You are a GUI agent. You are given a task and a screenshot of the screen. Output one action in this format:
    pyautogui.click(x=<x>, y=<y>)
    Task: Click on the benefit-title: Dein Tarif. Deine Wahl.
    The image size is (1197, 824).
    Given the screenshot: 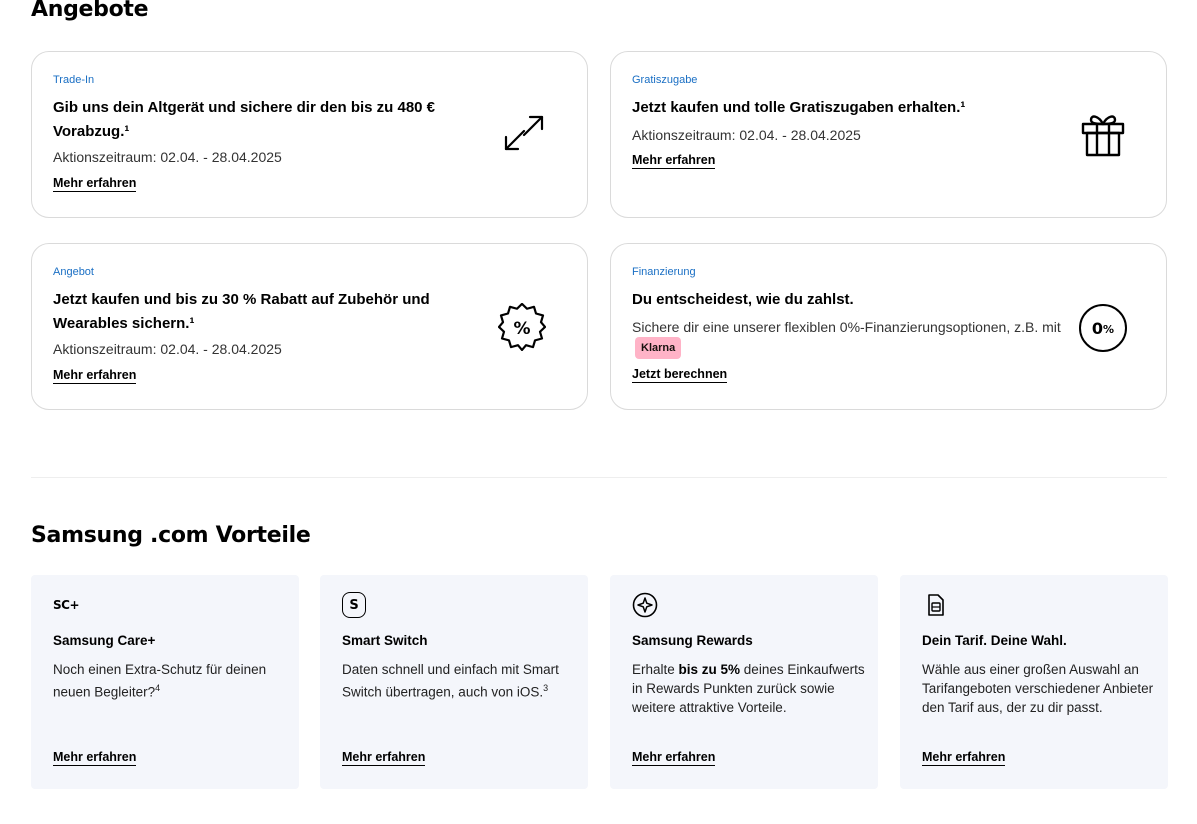 What is the action you would take?
    pyautogui.click(x=994, y=640)
    